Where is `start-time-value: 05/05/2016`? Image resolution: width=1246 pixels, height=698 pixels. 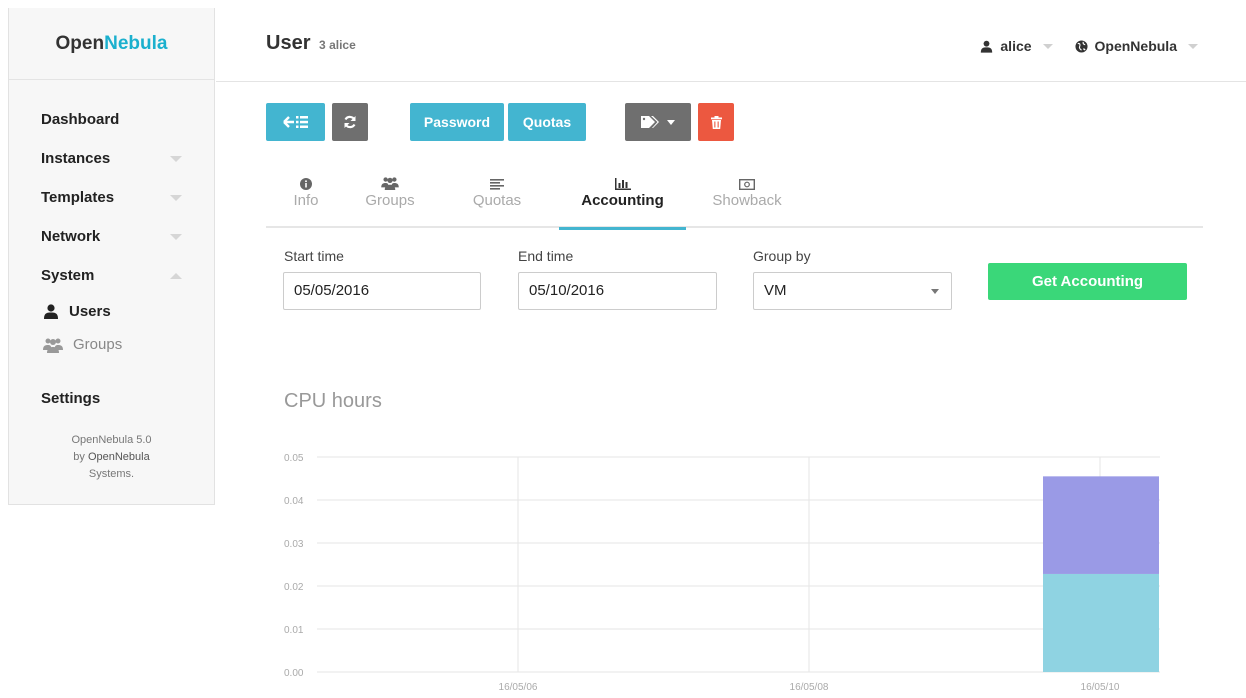 start-time-value: 05/05/2016 is located at coordinates (332, 290).